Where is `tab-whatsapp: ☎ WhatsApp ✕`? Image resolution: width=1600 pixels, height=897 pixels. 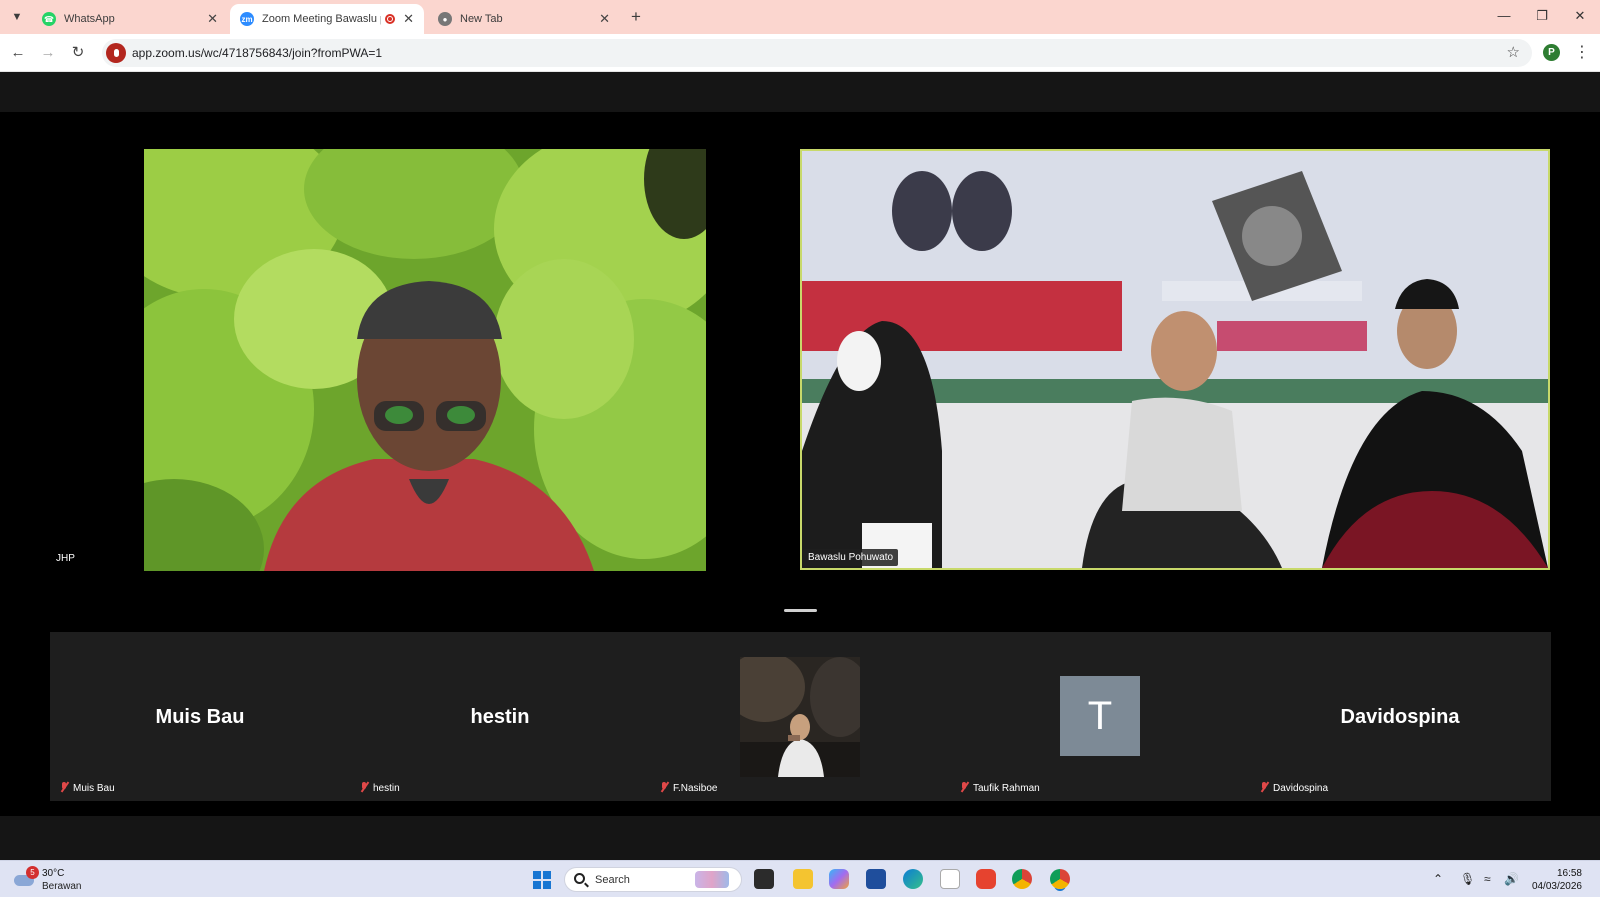 tab-whatsapp: ☎ WhatsApp ✕ is located at coordinates (130, 19).